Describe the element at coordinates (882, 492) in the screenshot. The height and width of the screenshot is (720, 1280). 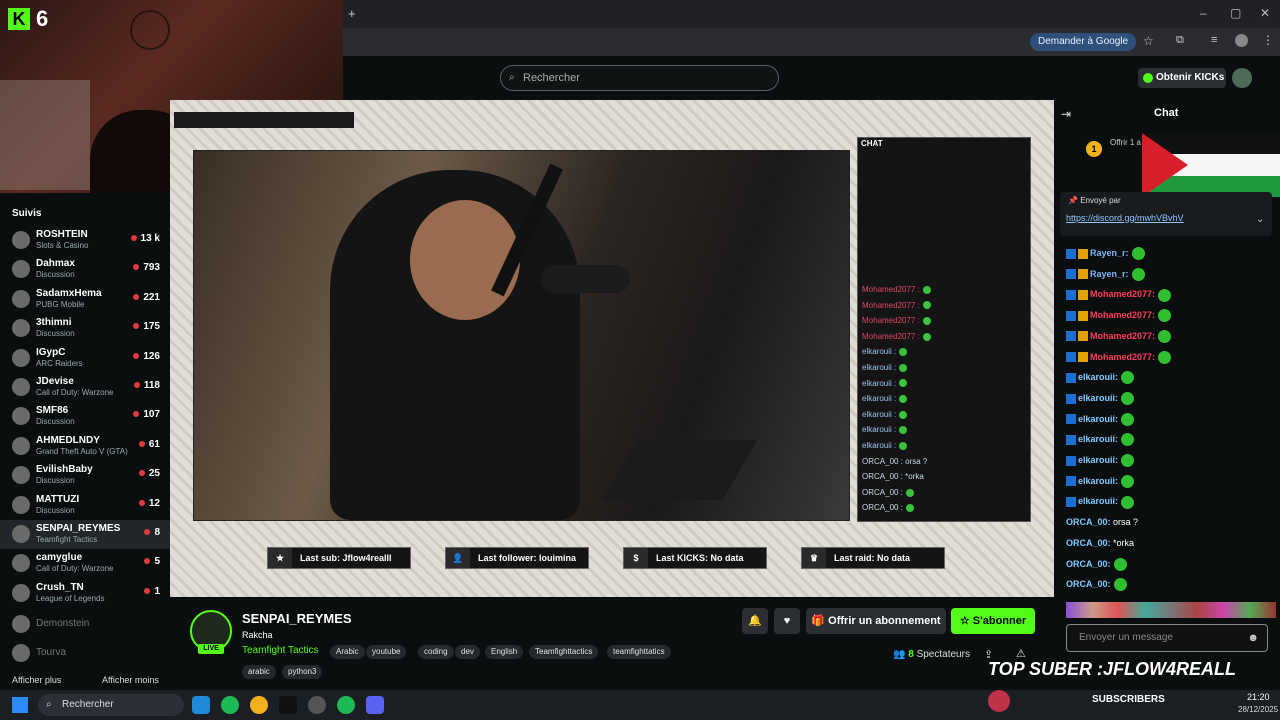
I see `stream-chat-user: ORCA_00 :` at that location.